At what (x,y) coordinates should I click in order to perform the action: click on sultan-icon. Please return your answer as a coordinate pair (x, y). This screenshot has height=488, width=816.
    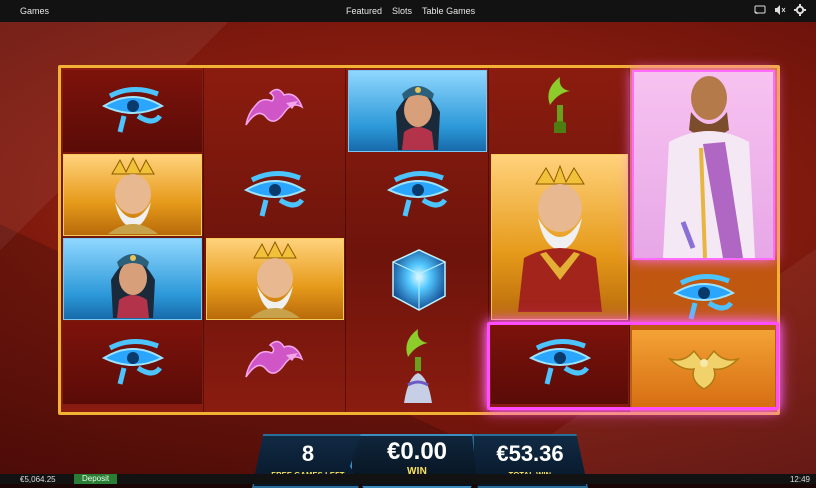
    Looking at the image, I should click on (708, 167).